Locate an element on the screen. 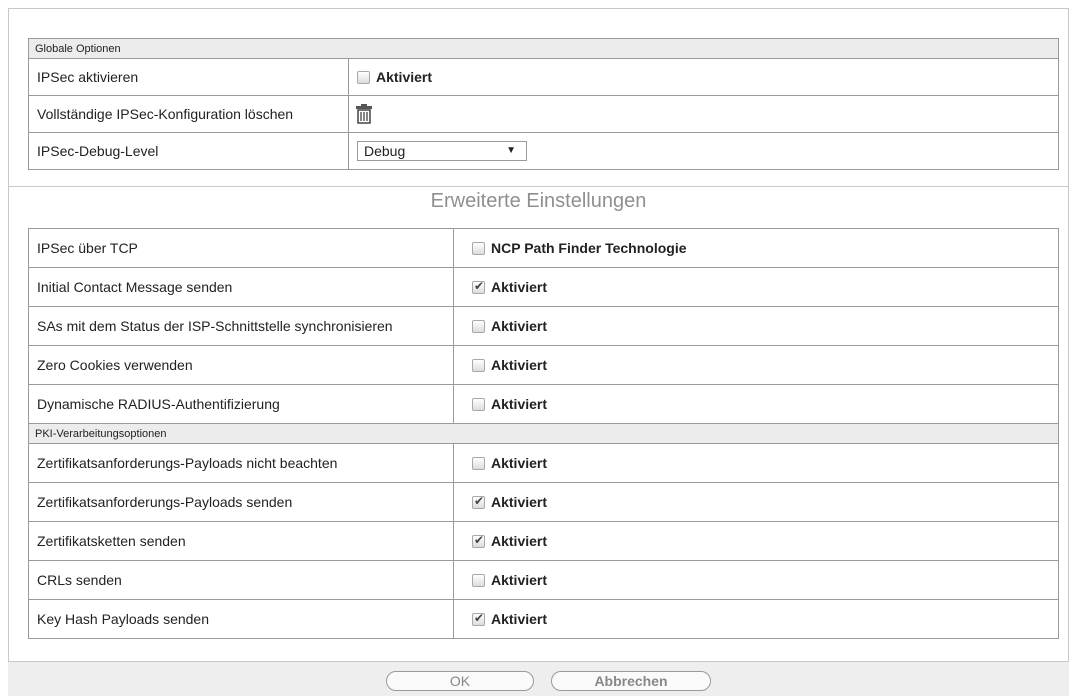 Image resolution: width=1079 pixels, height=698 pixels. cert-request-send-cell: Aktiviert is located at coordinates (756, 502).